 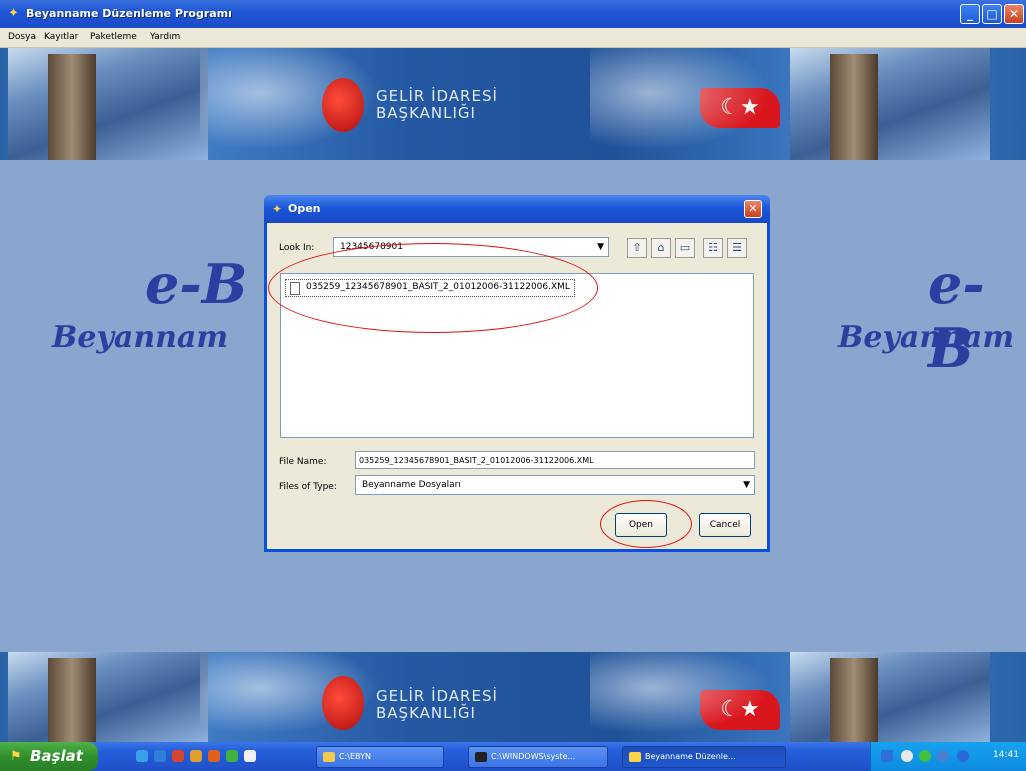 What do you see at coordinates (304, 208) in the screenshot?
I see `dialog-title: Open` at bounding box center [304, 208].